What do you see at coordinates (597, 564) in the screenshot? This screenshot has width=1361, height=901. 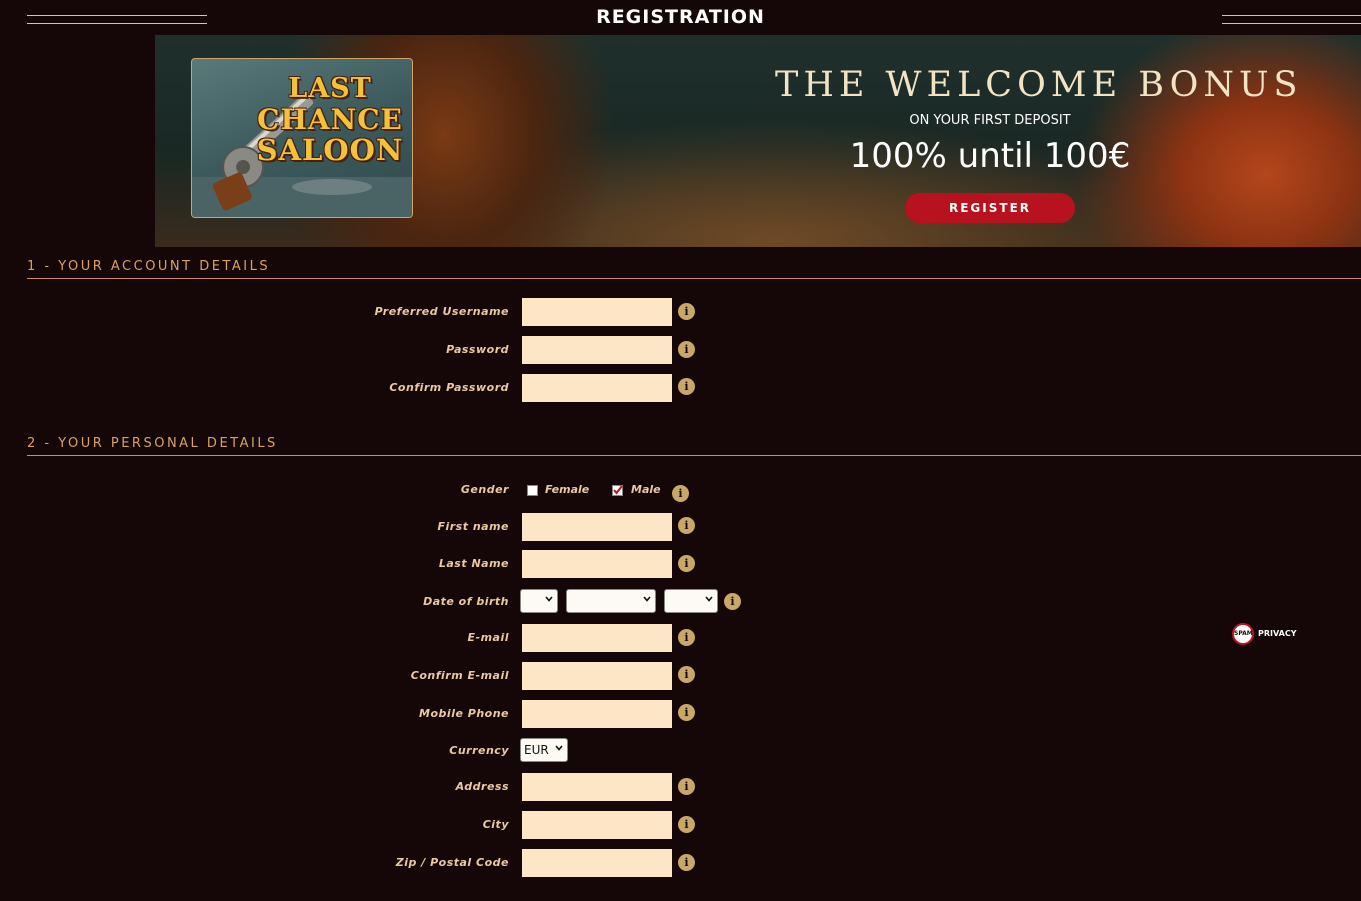 I see `last-name-input` at bounding box center [597, 564].